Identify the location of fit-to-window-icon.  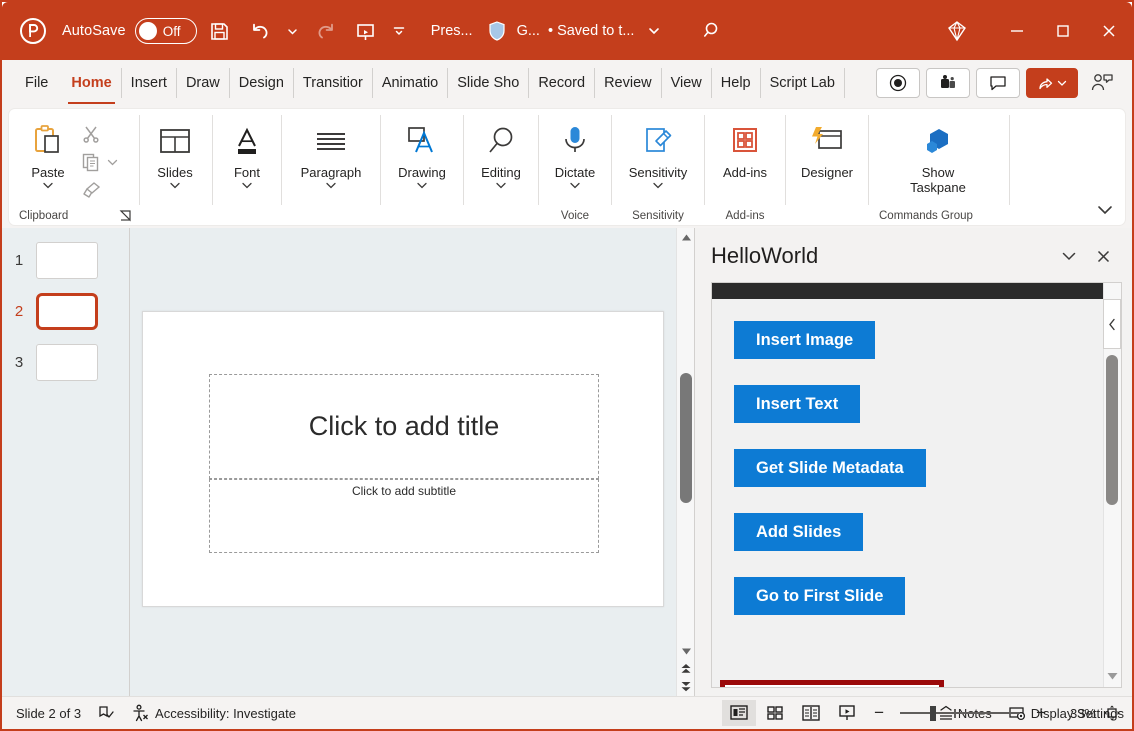
(1112, 713).